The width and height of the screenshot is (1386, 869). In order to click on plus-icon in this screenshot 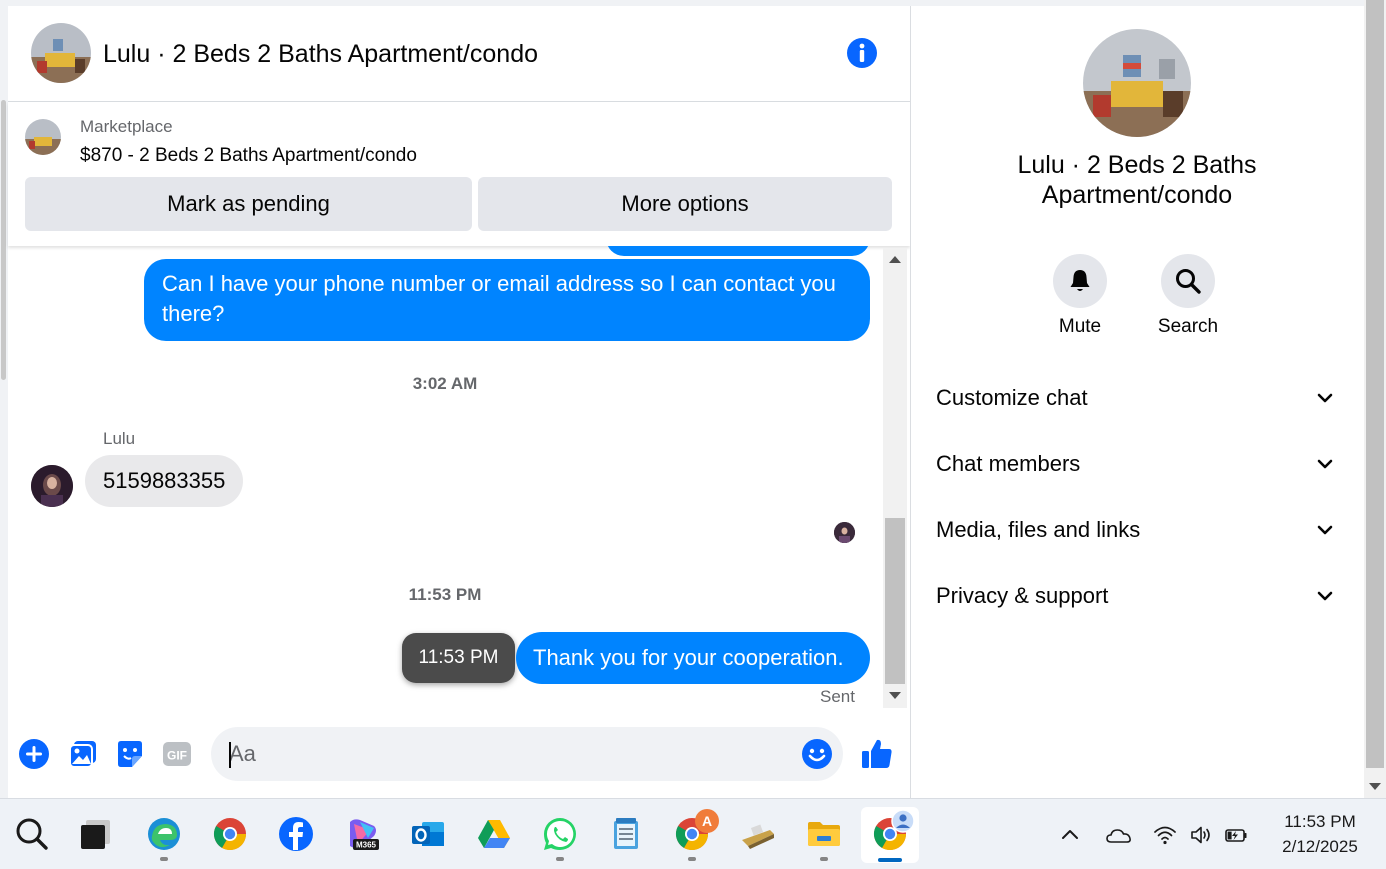, I will do `click(34, 754)`.